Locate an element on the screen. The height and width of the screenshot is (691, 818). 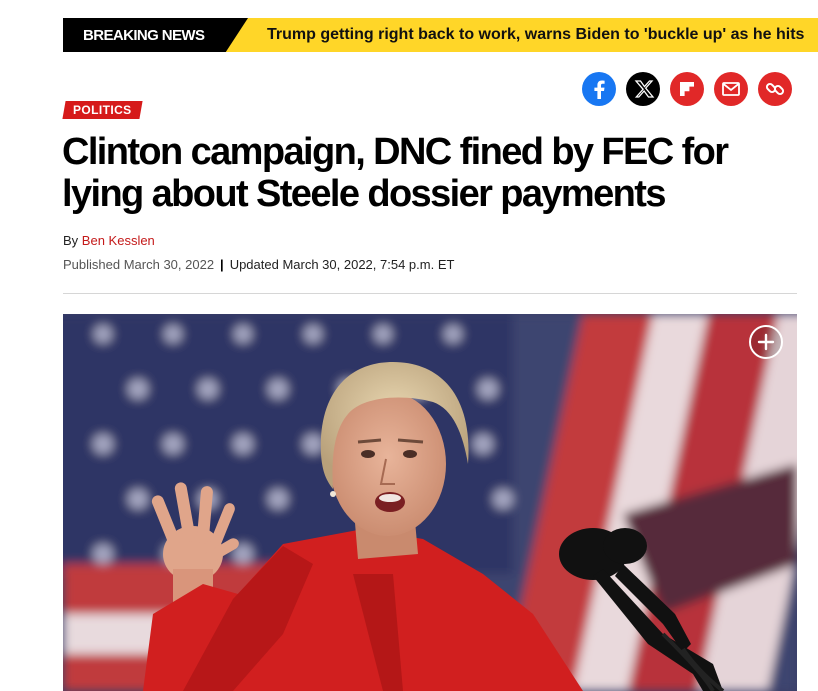
x-icon is located at coordinates (643, 89).